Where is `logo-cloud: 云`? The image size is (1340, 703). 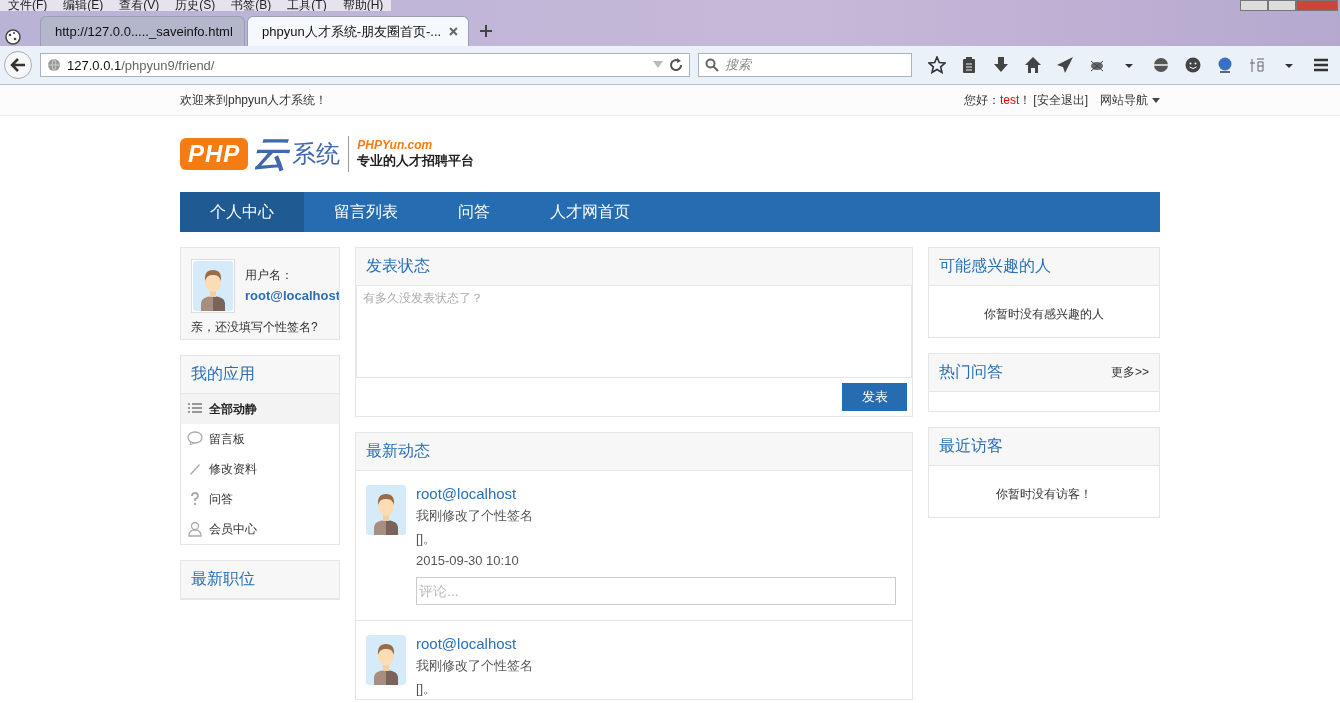
logo-cloud: 云 is located at coordinates (270, 153).